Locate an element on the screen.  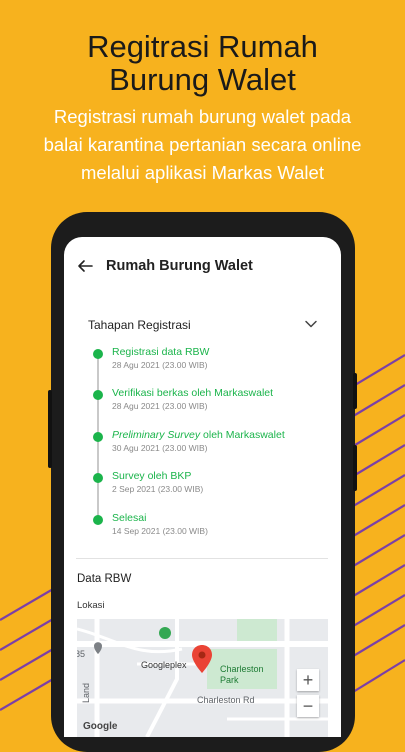
map-roads is located at coordinates (202, 678).